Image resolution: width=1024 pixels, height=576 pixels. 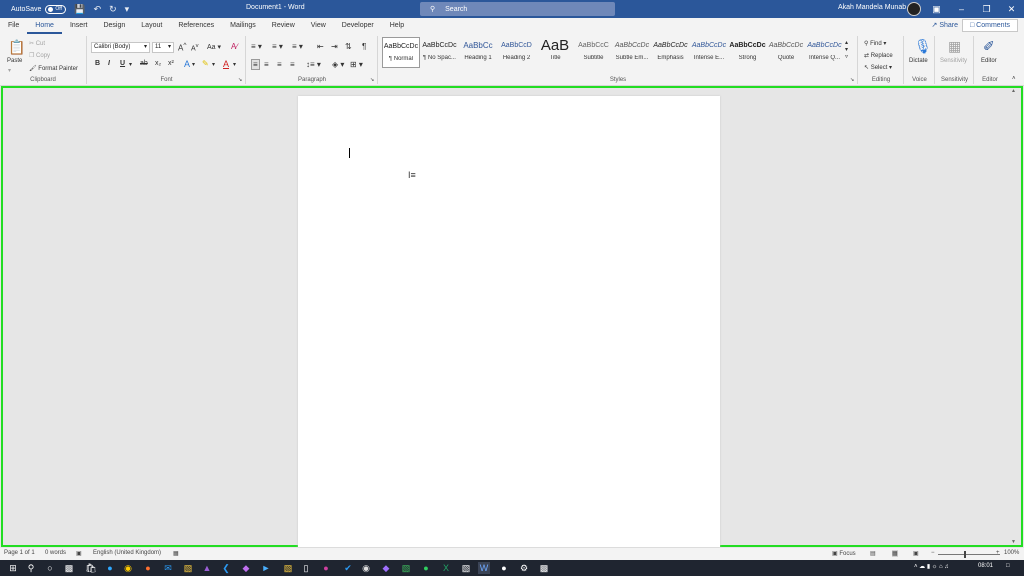 I want to click on style-item: AaBbCcDc ¶ Normal, so click(x=401, y=52).